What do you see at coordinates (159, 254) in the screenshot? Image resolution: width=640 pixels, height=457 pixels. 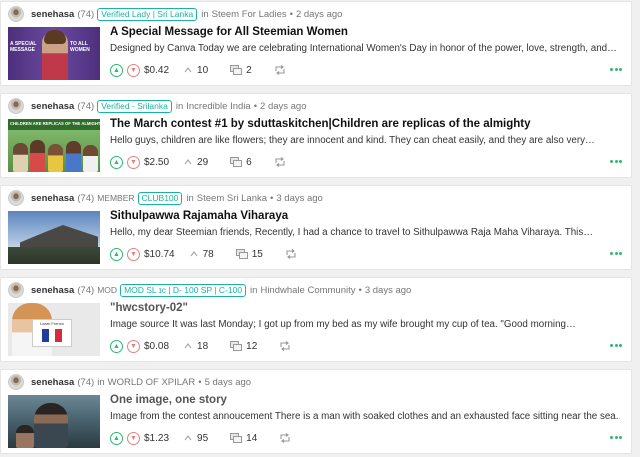 I see `payout-value: $10.74` at bounding box center [159, 254].